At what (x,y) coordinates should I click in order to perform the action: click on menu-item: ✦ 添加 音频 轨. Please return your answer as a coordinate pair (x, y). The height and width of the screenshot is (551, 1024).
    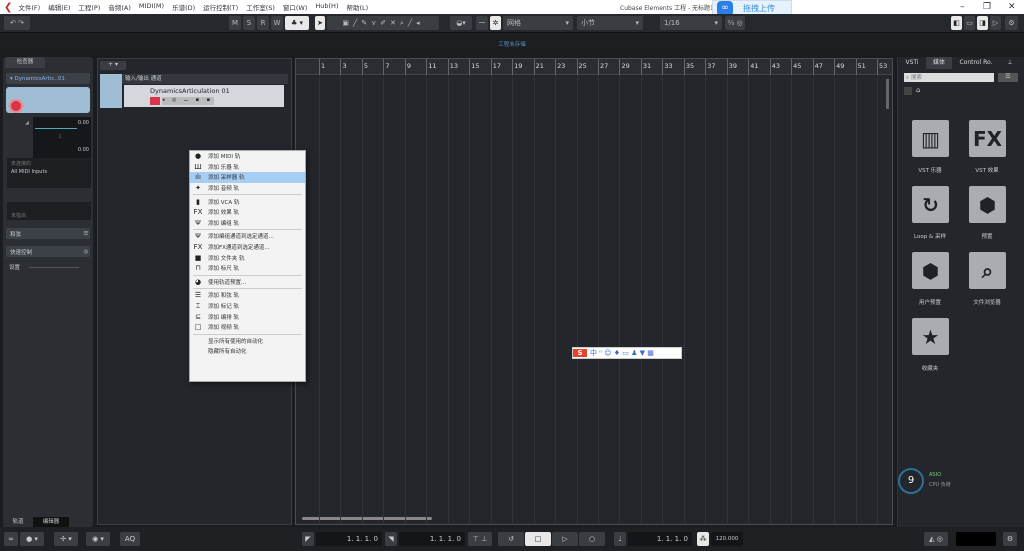
    Looking at the image, I should click on (247, 188).